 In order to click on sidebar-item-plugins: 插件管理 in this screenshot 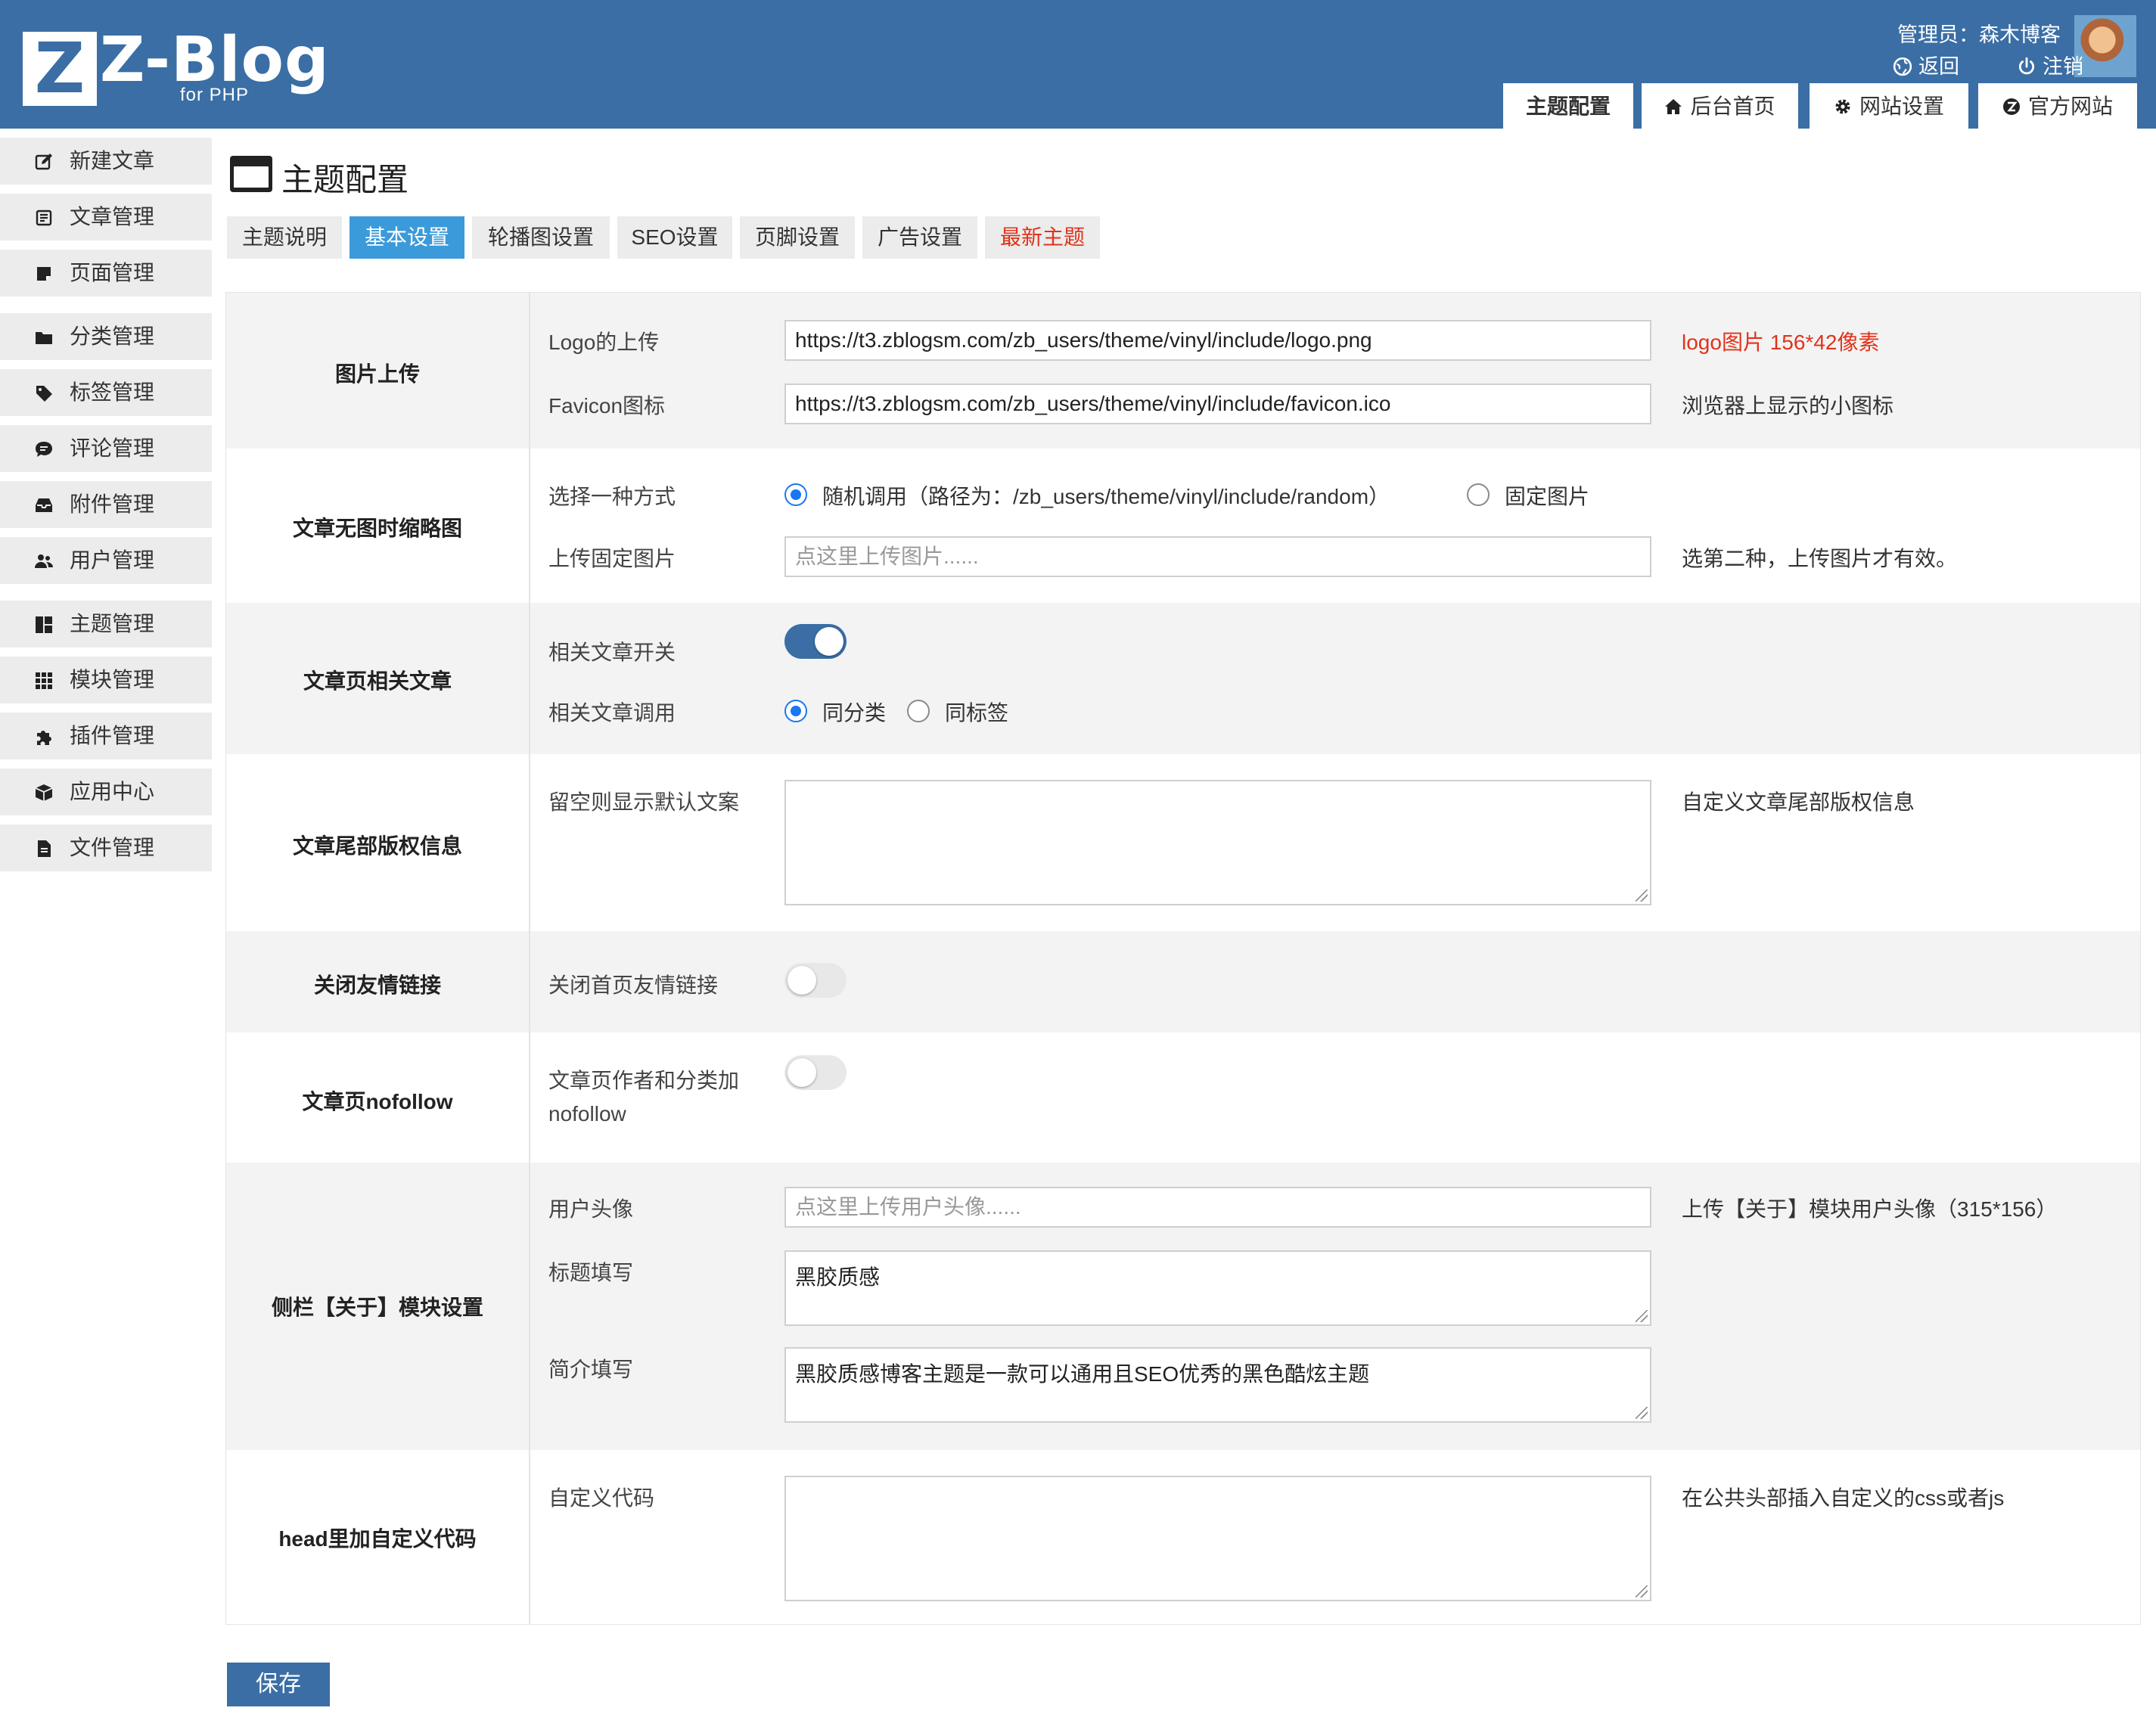, I will do `click(106, 736)`.